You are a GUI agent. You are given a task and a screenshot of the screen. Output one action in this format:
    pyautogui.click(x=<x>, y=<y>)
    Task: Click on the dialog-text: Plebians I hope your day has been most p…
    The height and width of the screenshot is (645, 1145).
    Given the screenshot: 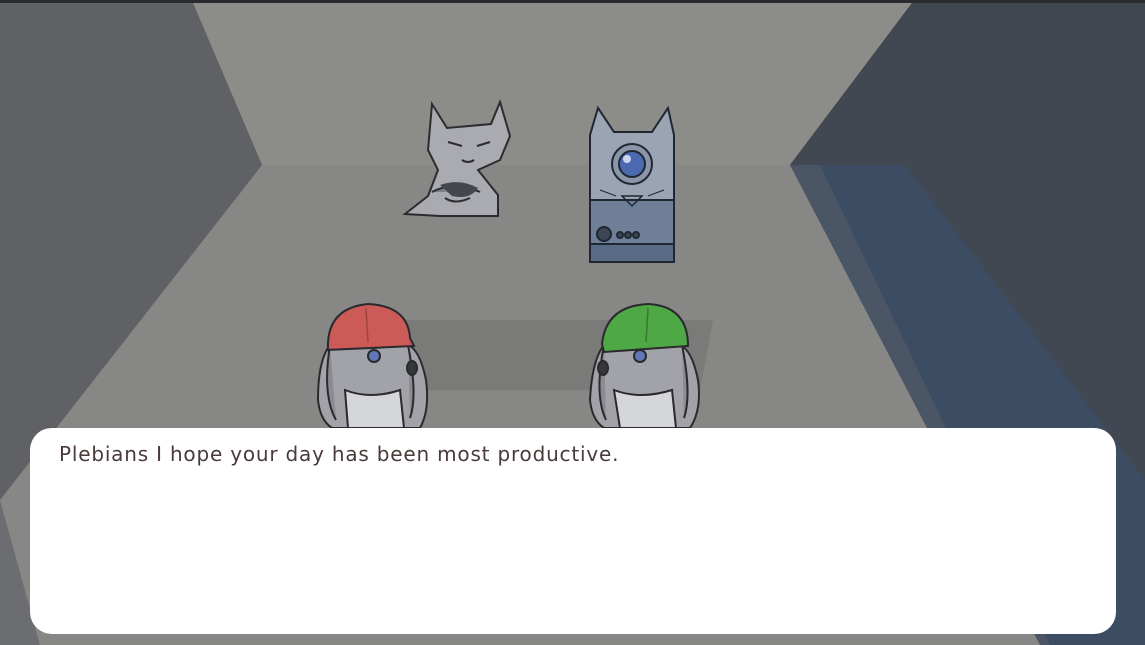 What is the action you would take?
    pyautogui.click(x=339, y=454)
    